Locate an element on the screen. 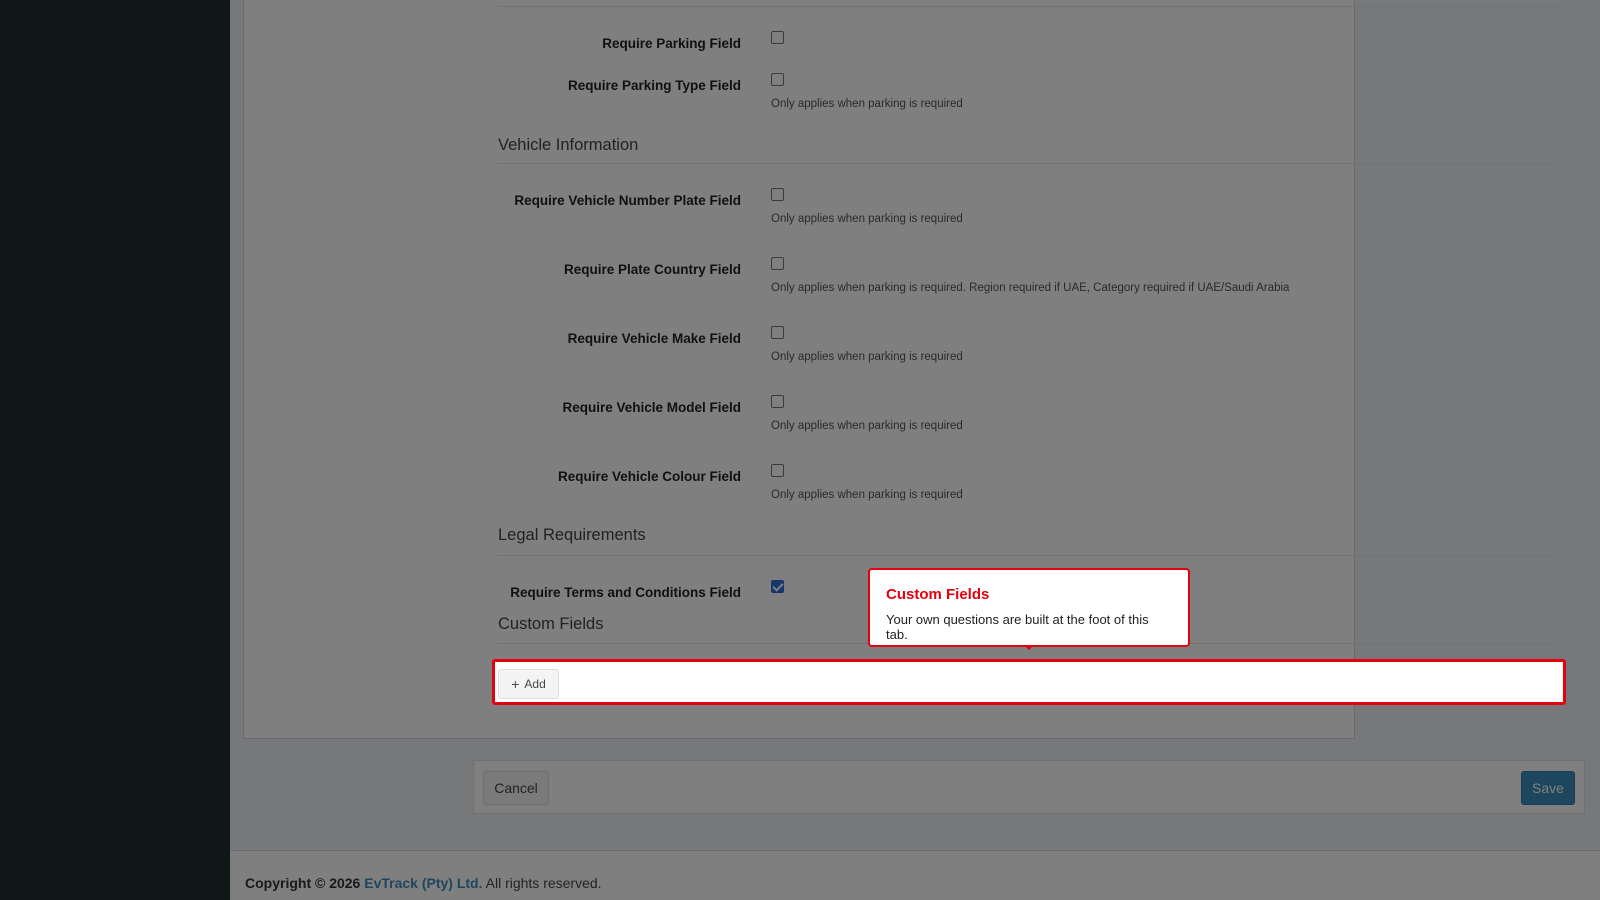 The image size is (1600, 900). tour-tooltip-title: Custom Fields is located at coordinates (938, 594).